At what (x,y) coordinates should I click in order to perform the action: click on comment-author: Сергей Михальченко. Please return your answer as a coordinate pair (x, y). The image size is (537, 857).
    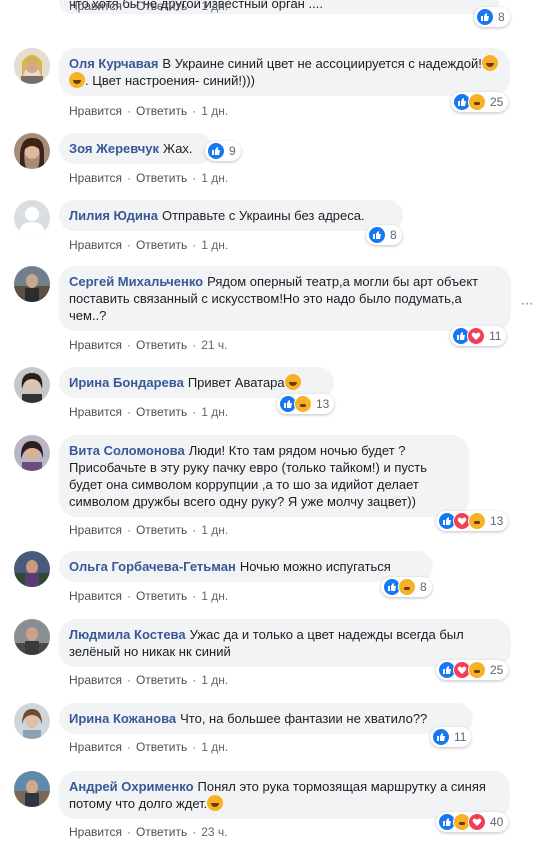
    Looking at the image, I should click on (136, 281).